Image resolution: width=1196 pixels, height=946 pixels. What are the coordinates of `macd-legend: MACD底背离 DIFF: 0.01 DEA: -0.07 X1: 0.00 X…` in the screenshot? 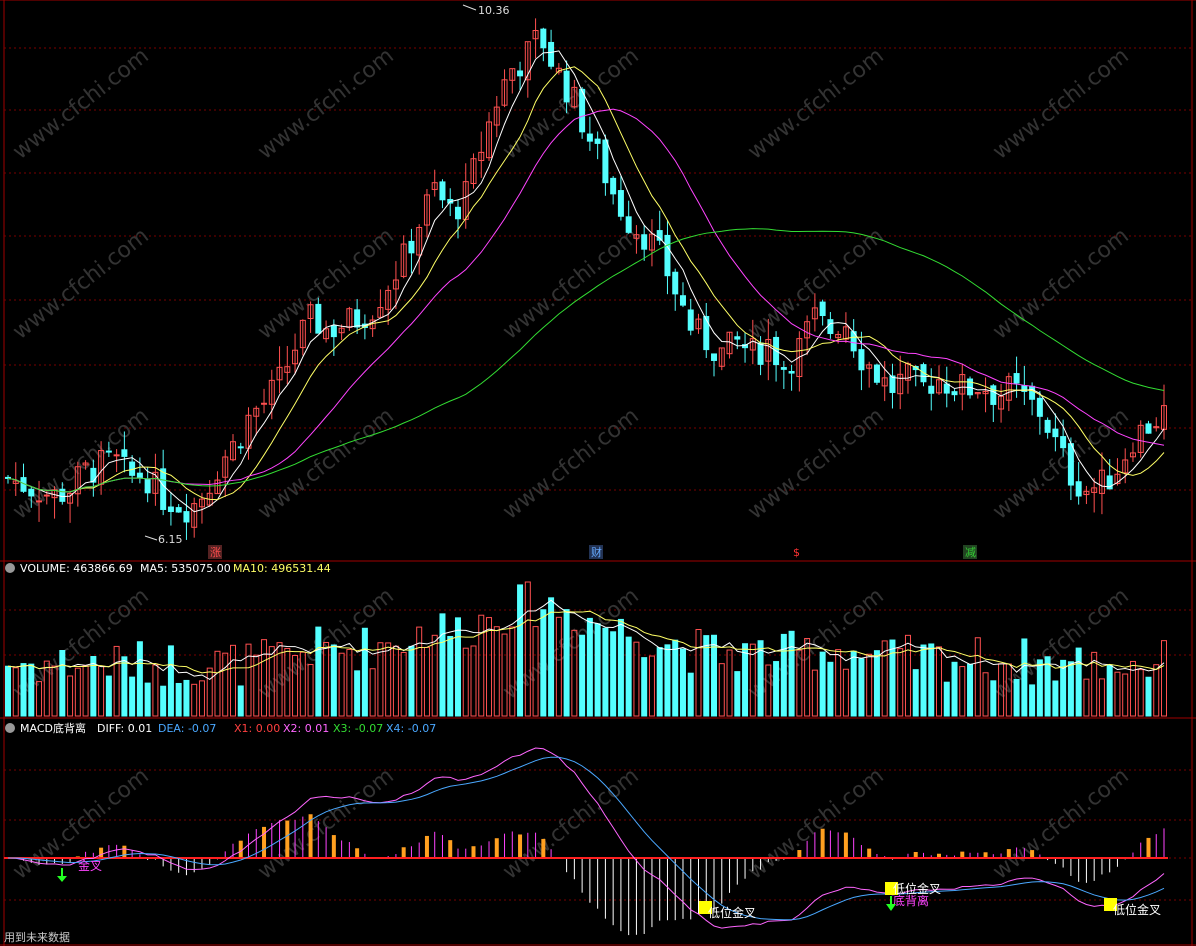 It's located at (220, 728).